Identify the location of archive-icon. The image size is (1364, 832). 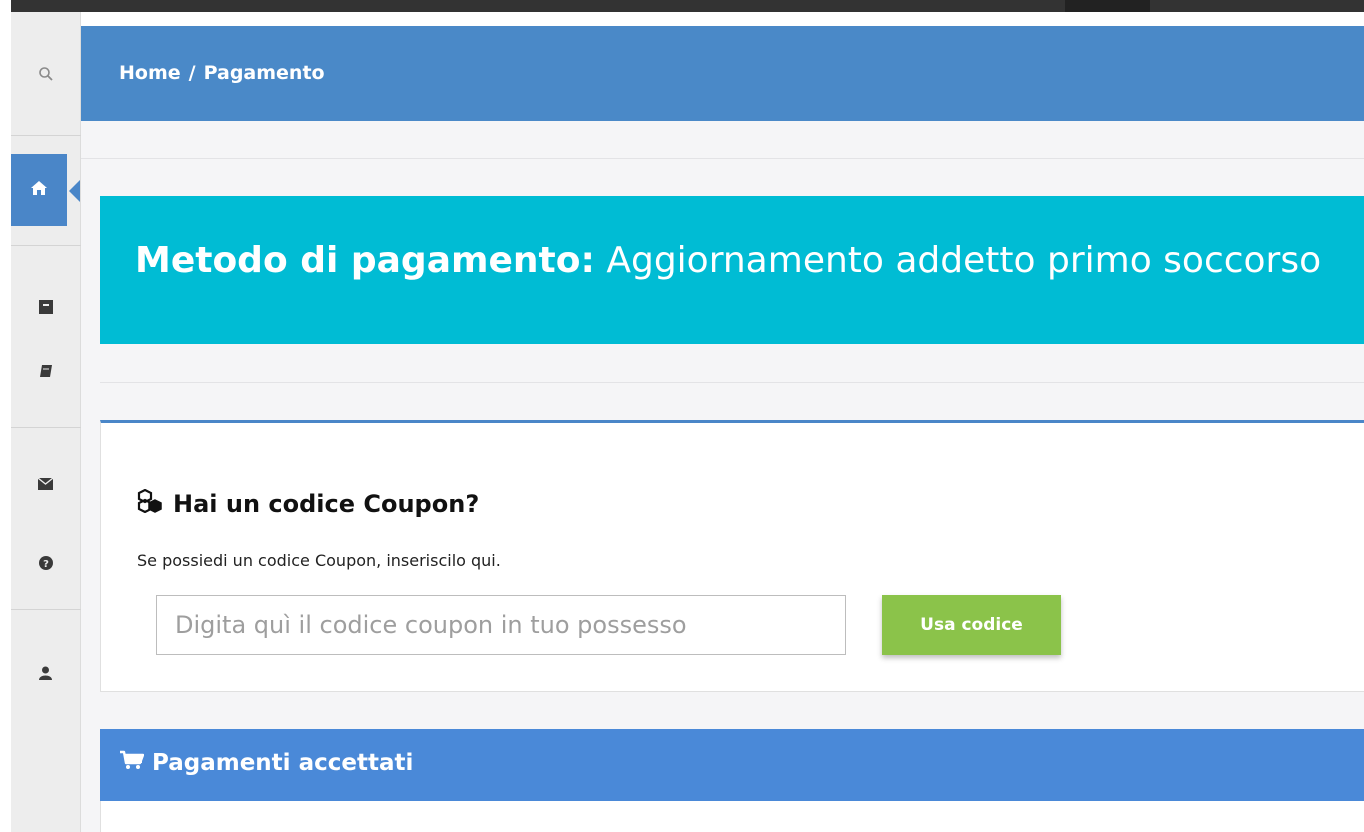
(45, 308).